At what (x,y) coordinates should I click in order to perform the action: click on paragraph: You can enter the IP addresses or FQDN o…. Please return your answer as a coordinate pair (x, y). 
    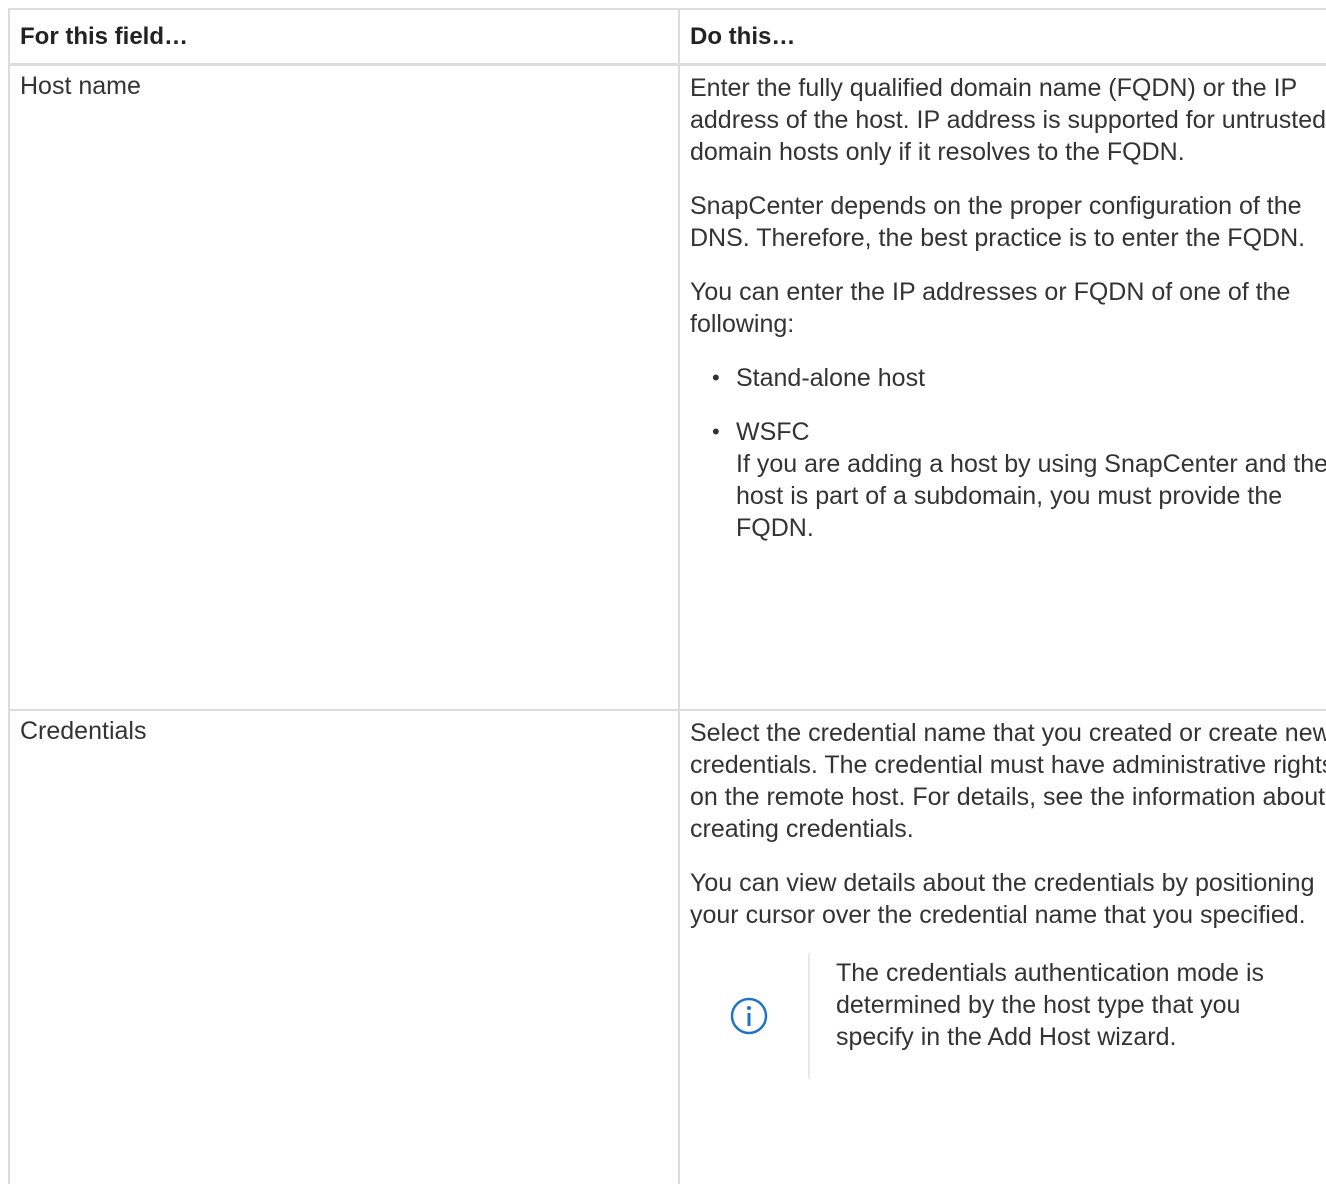
    Looking at the image, I should click on (990, 308).